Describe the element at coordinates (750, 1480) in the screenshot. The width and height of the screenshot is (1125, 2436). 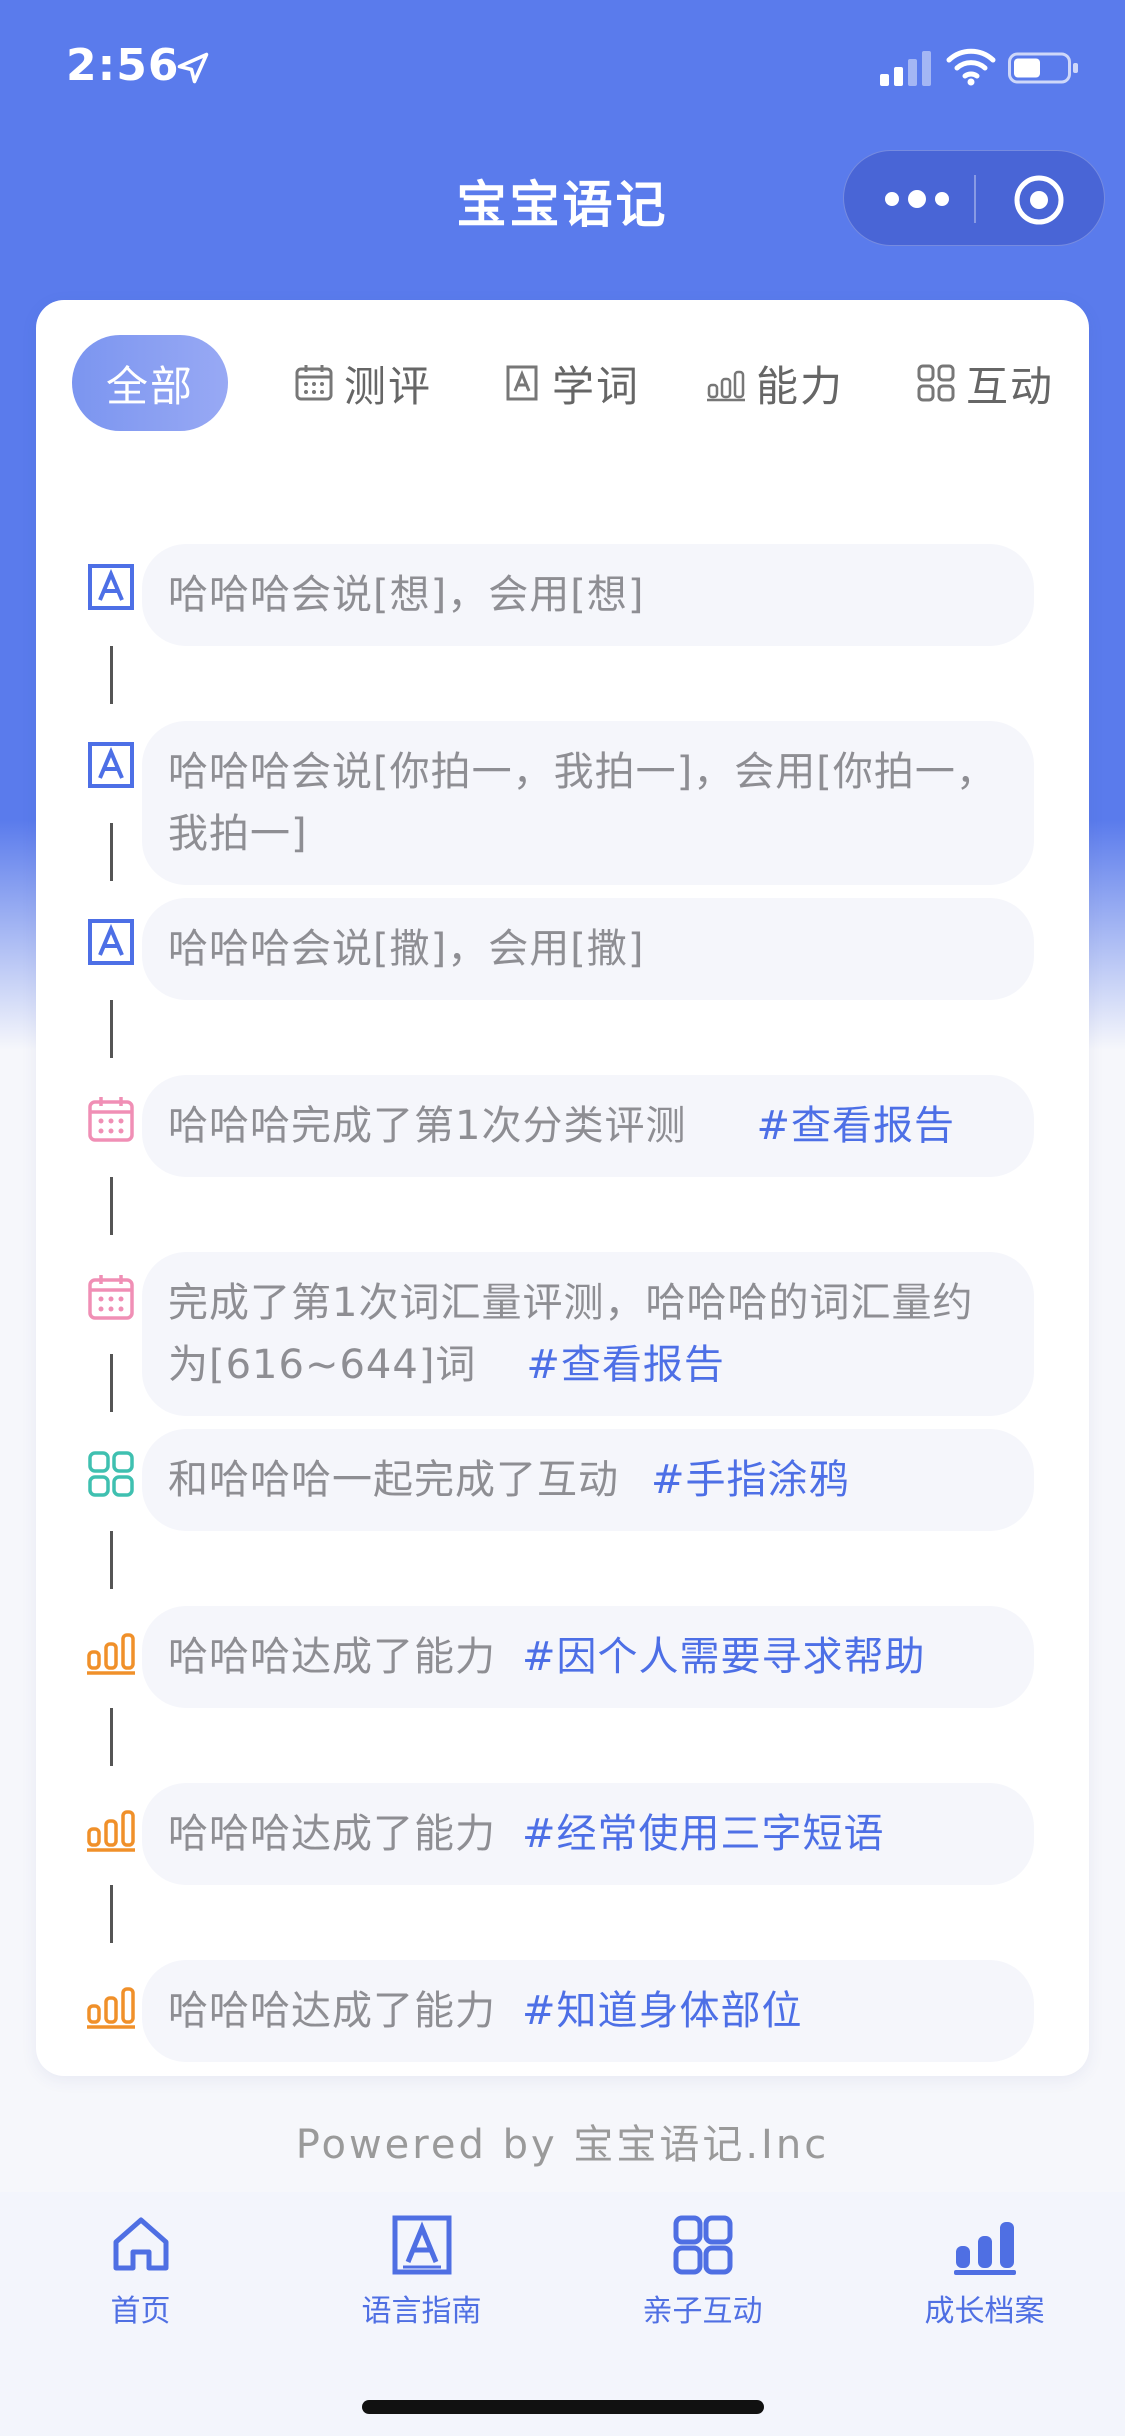
I see `interaction-link: #手指涂鸦` at that location.